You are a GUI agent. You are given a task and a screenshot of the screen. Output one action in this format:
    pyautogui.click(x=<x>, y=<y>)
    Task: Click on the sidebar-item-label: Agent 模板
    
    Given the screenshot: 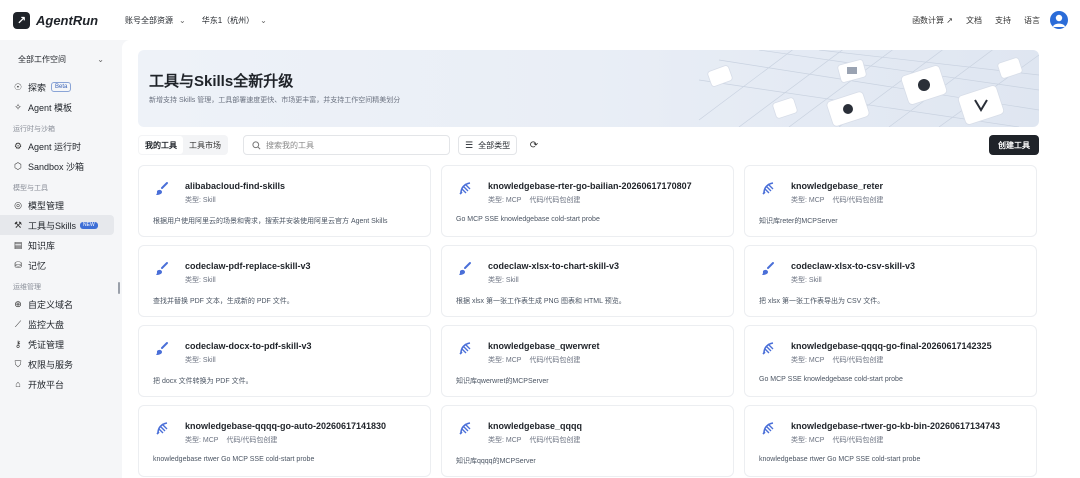 What is the action you would take?
    pyautogui.click(x=50, y=107)
    